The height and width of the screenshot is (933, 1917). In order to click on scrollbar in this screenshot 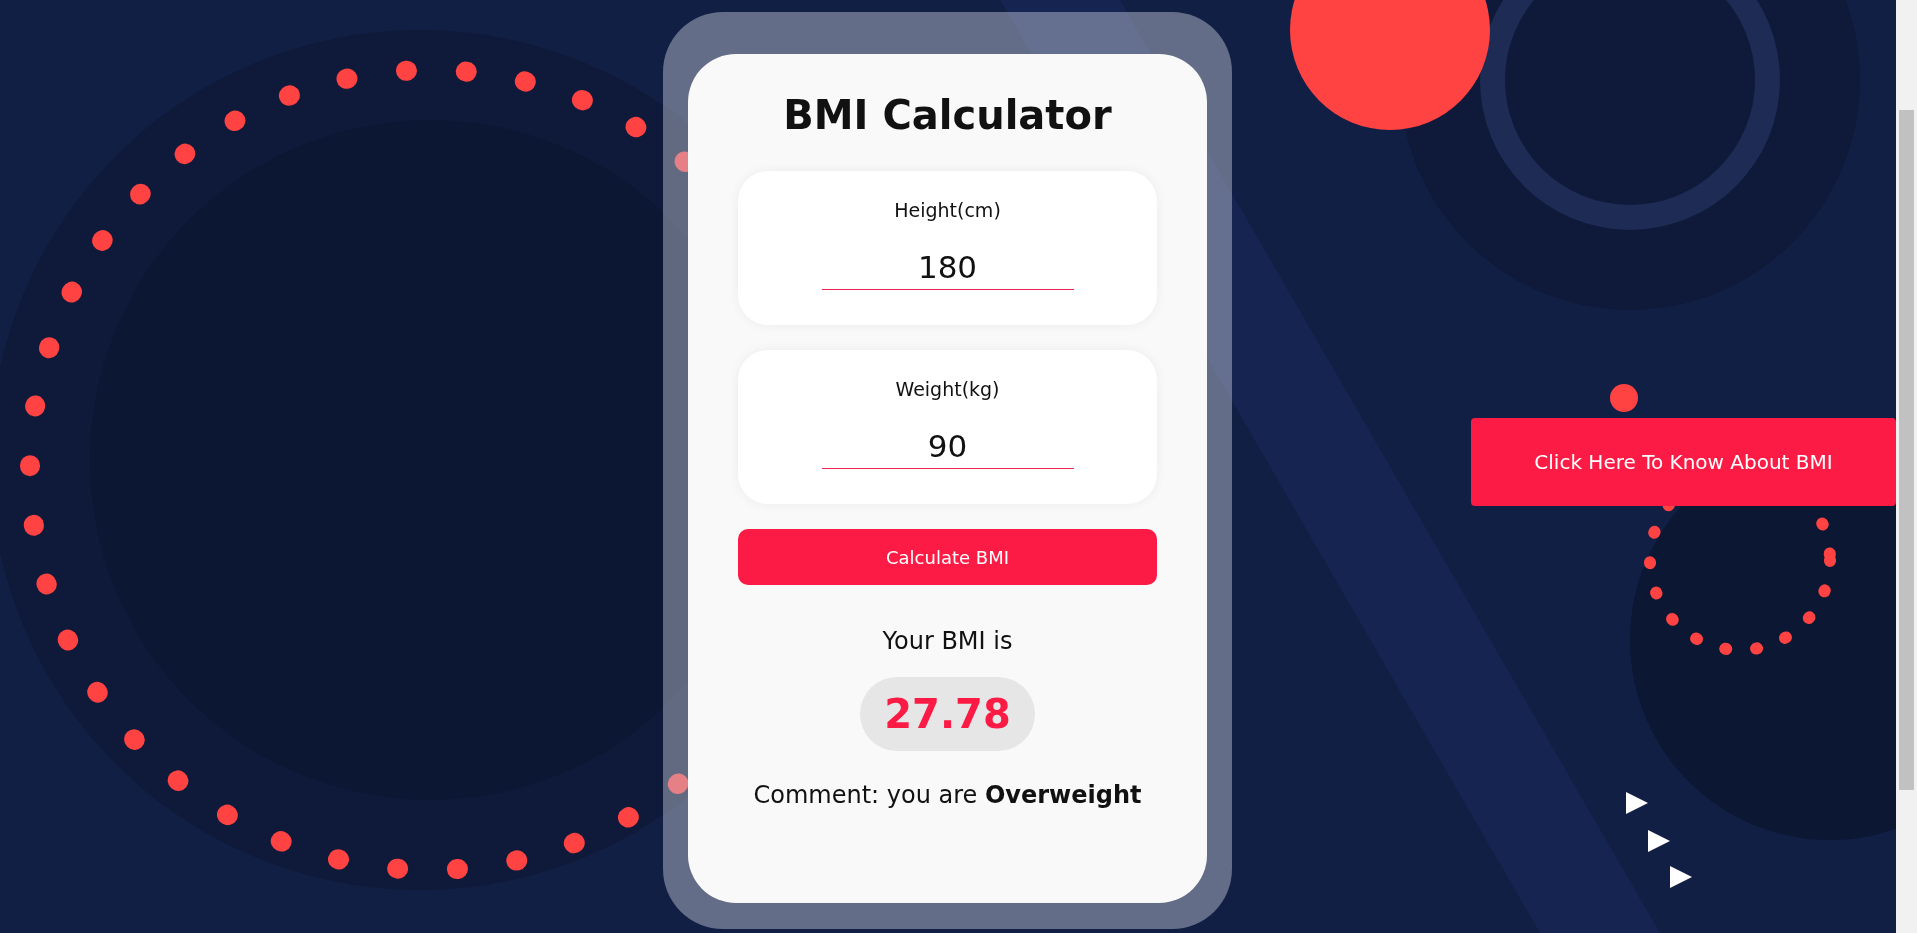, I will do `click(1906, 466)`.